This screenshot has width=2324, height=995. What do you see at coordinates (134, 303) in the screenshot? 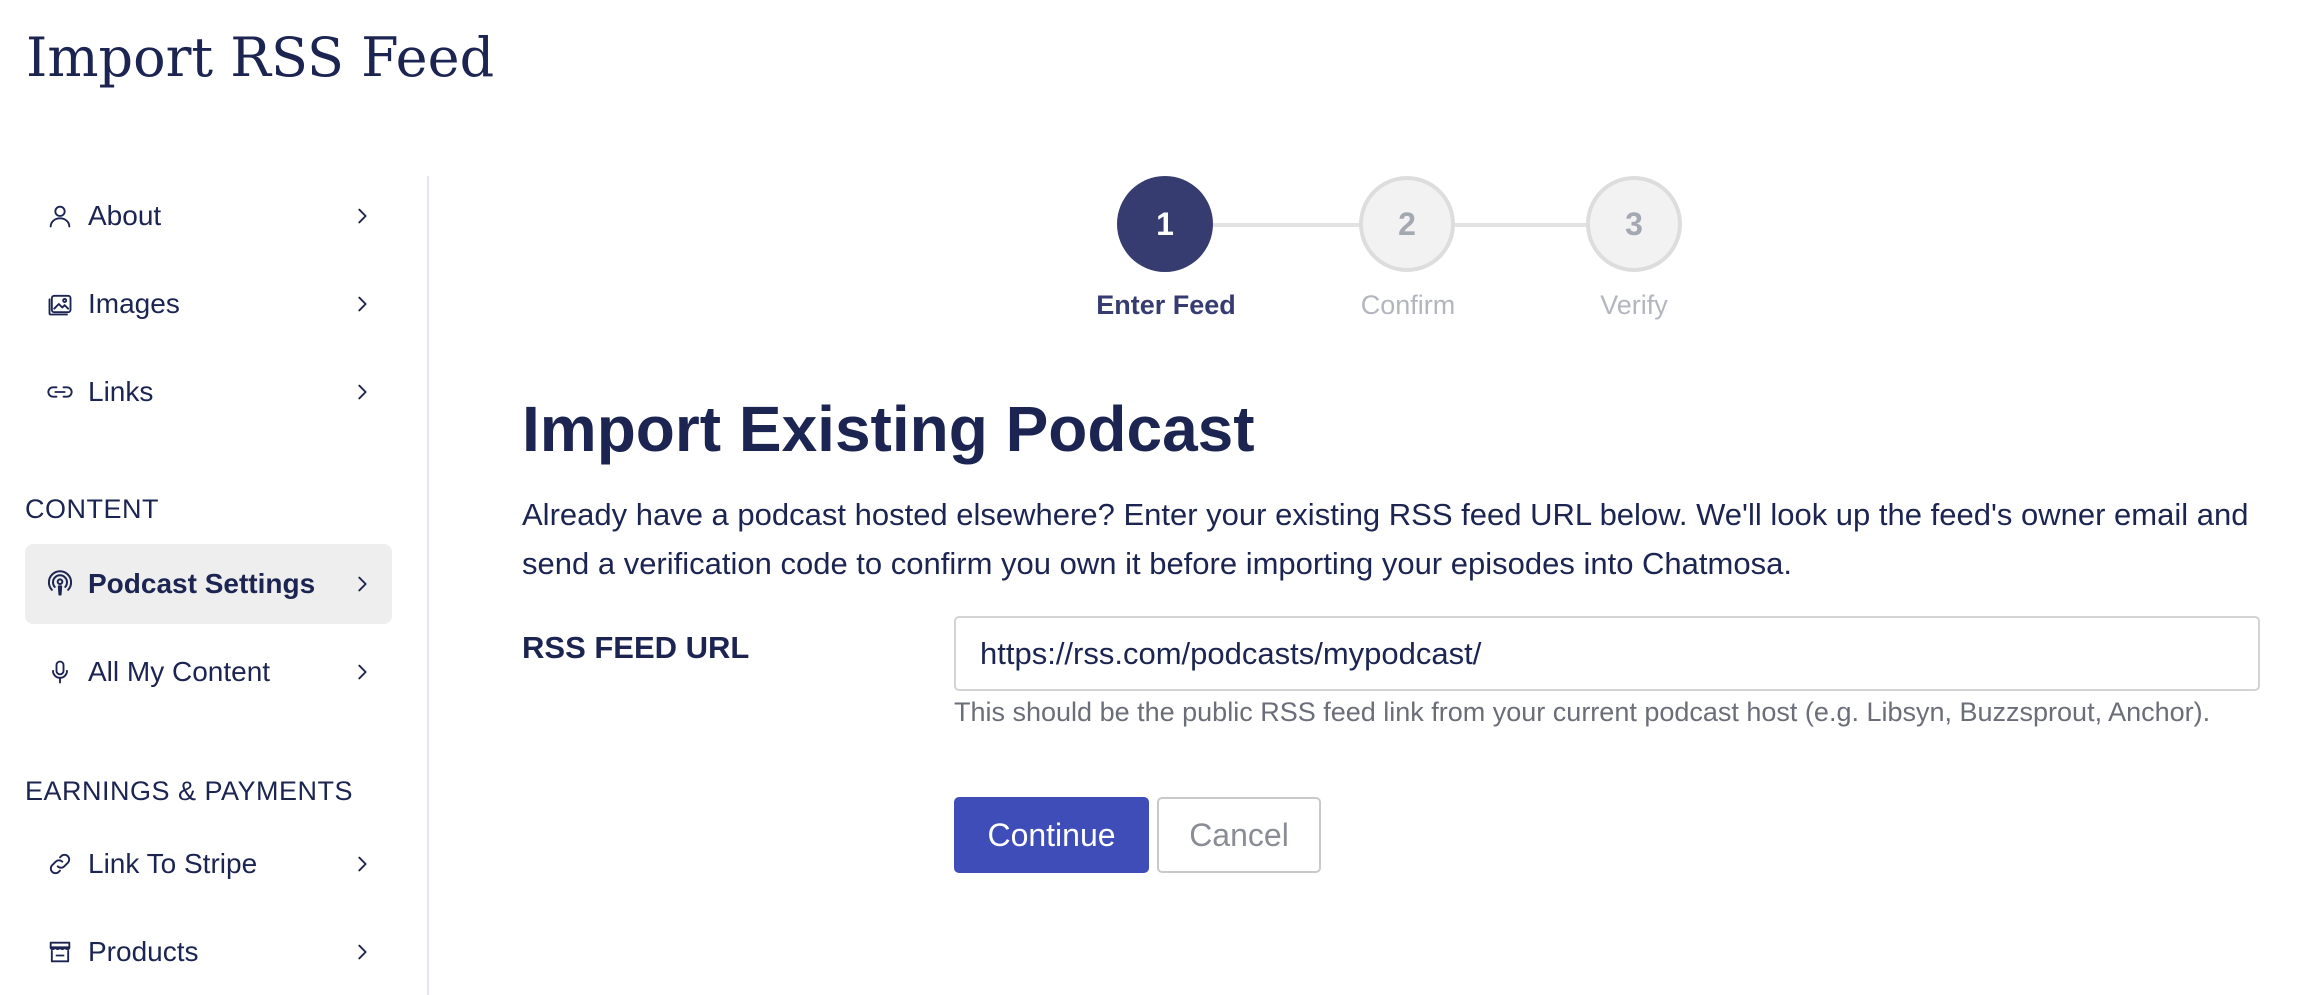
I see `sidebar-item-label: Images` at bounding box center [134, 303].